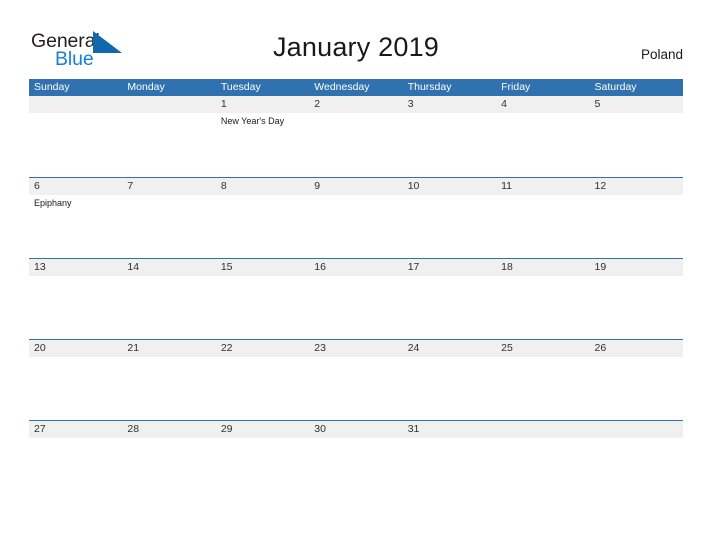 The image size is (712, 550). What do you see at coordinates (75, 380) in the screenshot?
I see `day-cell: 20` at bounding box center [75, 380].